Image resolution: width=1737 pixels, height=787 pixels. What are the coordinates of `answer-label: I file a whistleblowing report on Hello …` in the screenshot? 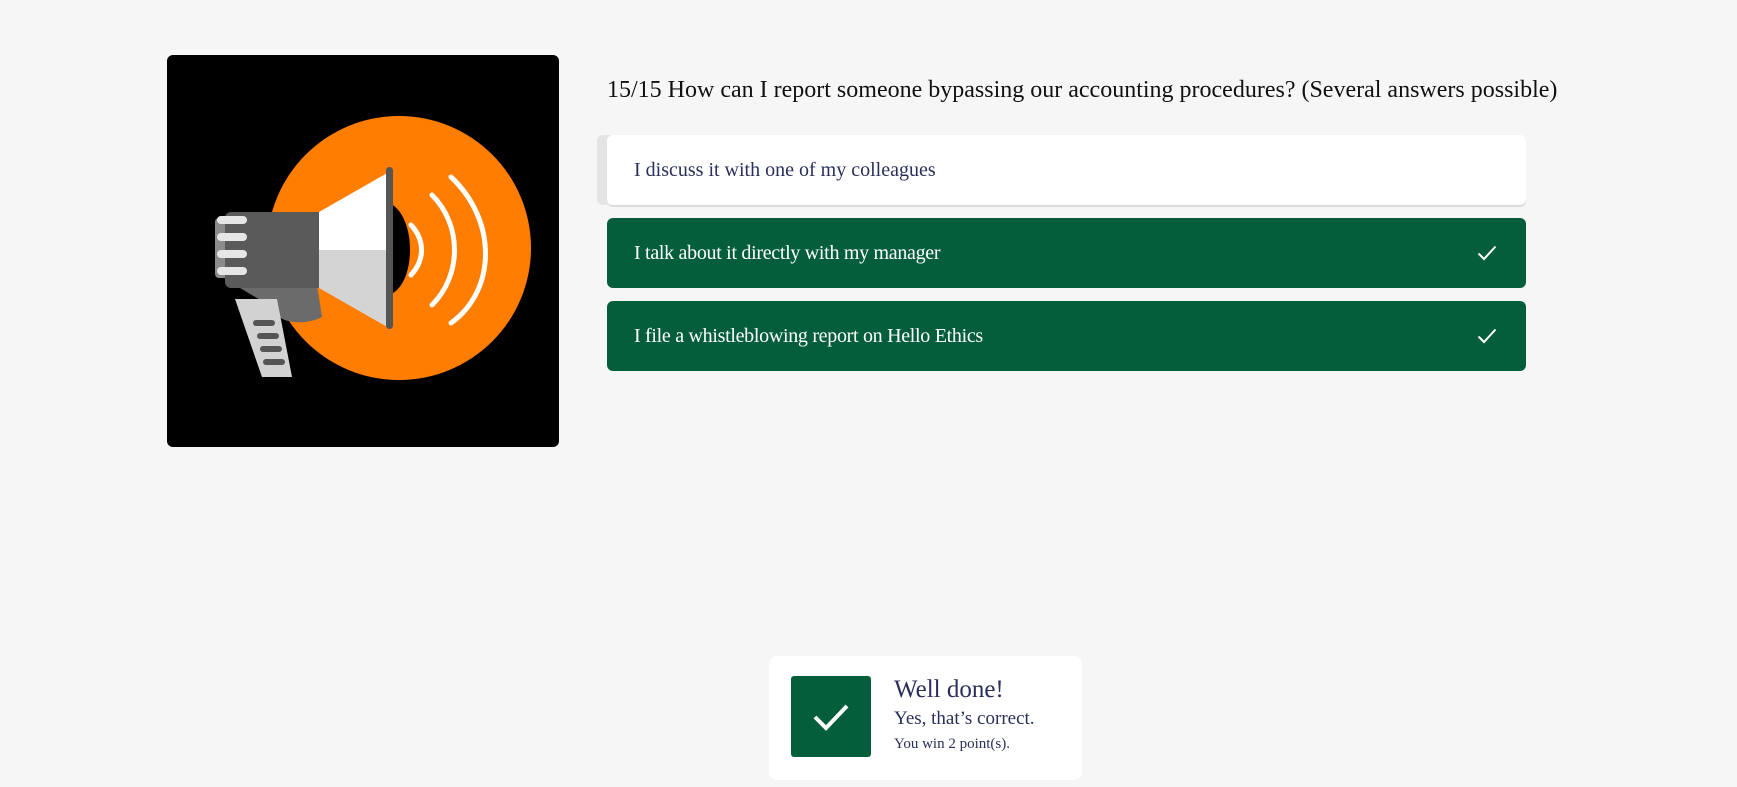 It's located at (808, 335).